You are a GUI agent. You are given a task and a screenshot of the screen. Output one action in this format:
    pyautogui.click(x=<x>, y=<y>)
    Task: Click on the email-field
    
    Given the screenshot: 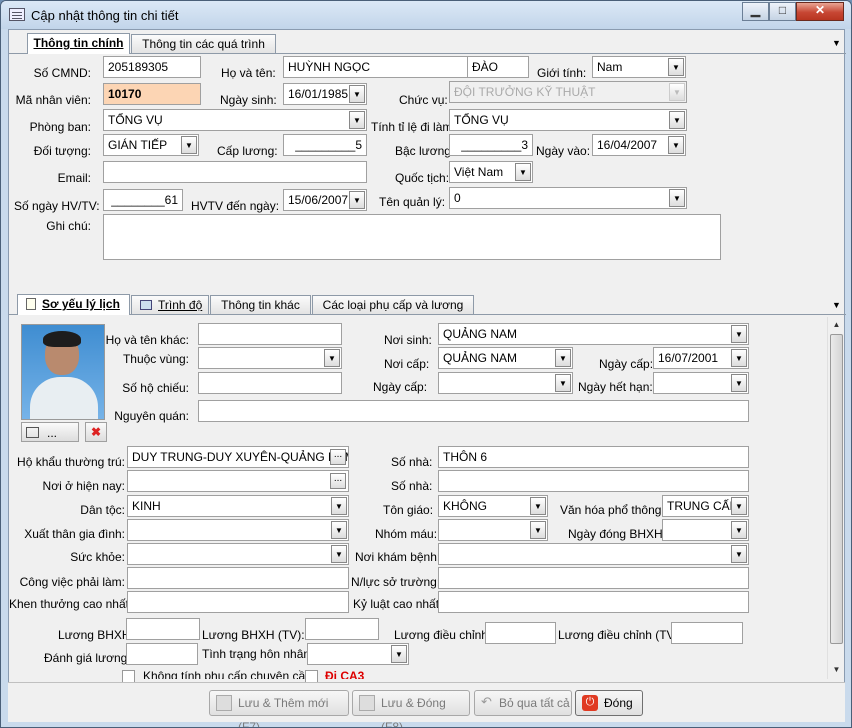 What is the action you would take?
    pyautogui.click(x=235, y=172)
    